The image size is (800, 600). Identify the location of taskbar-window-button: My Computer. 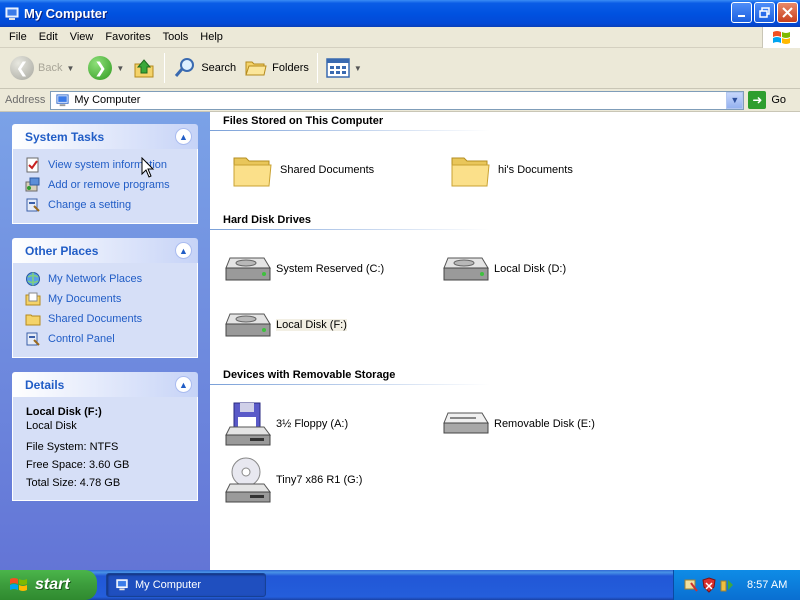
(186, 585).